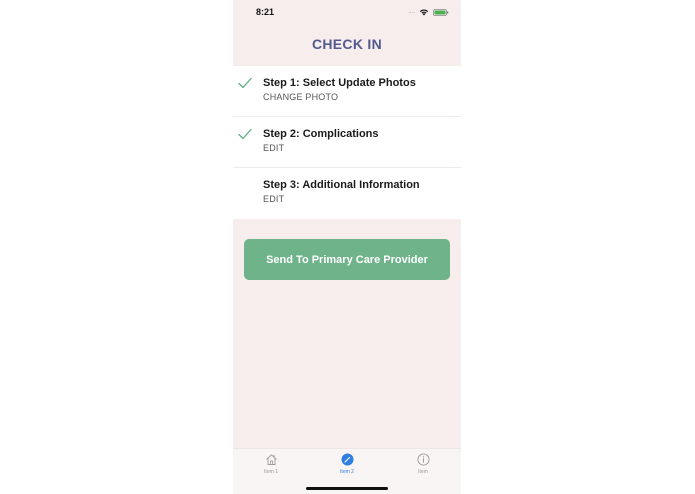  I want to click on status-time: 8:21, so click(265, 12).